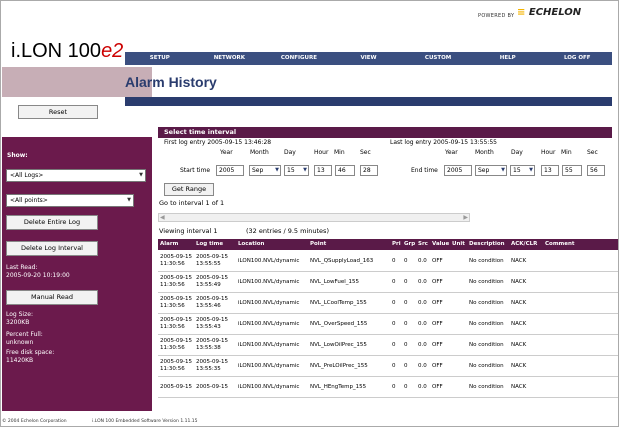 This screenshot has width=619, height=427. Describe the element at coordinates (20, 360) in the screenshot. I see `free-disk-value: 11420KB` at that location.